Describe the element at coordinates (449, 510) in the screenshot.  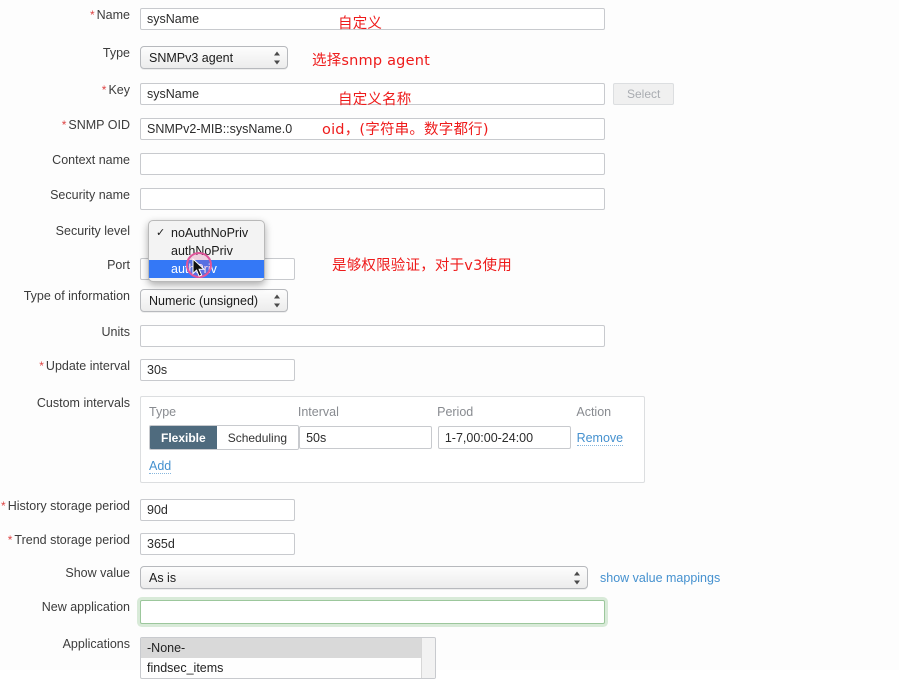
I see `form-row-history-storage-period: * History storage period` at that location.